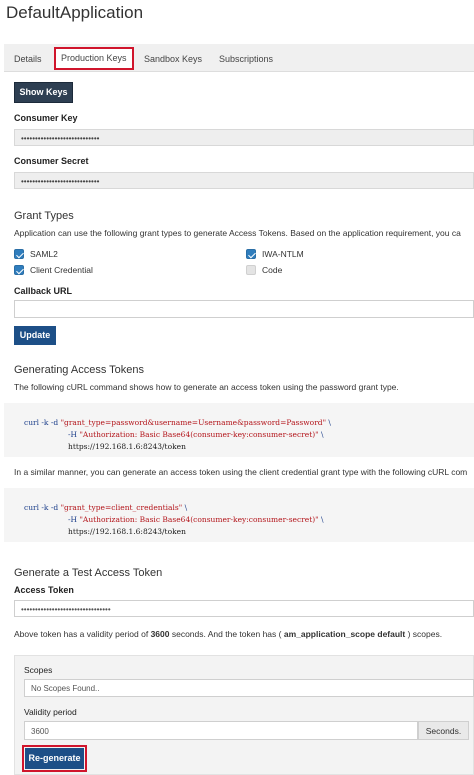 Image resolution: width=474 pixels, height=775 pixels. I want to click on test-token-title: Generate a Test Access Token, so click(88, 573).